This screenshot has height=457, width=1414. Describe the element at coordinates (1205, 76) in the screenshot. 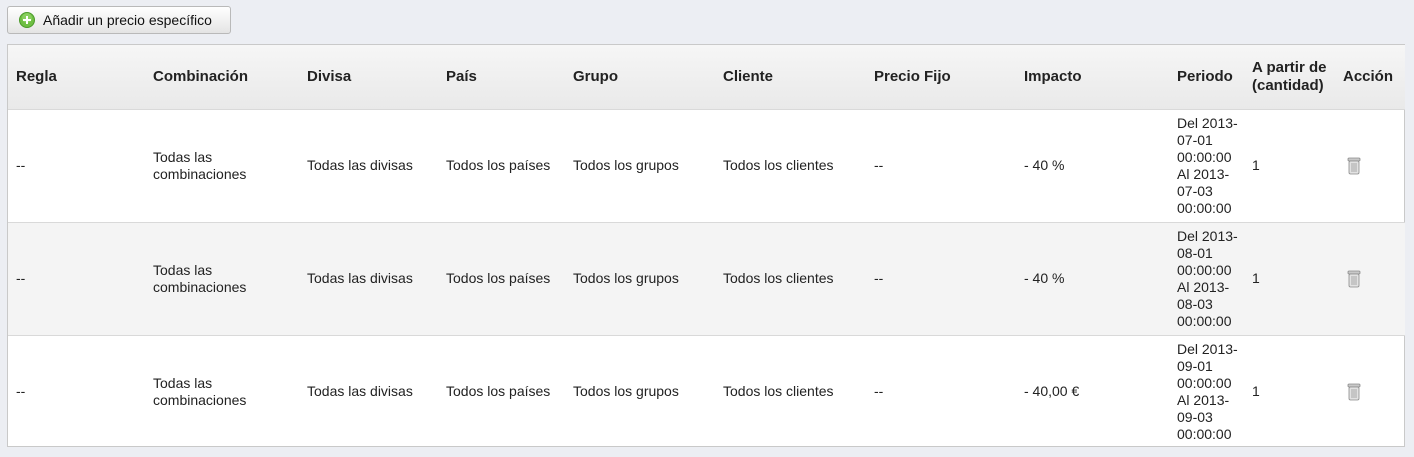

I see `col-header-periodo: Periodo` at that location.